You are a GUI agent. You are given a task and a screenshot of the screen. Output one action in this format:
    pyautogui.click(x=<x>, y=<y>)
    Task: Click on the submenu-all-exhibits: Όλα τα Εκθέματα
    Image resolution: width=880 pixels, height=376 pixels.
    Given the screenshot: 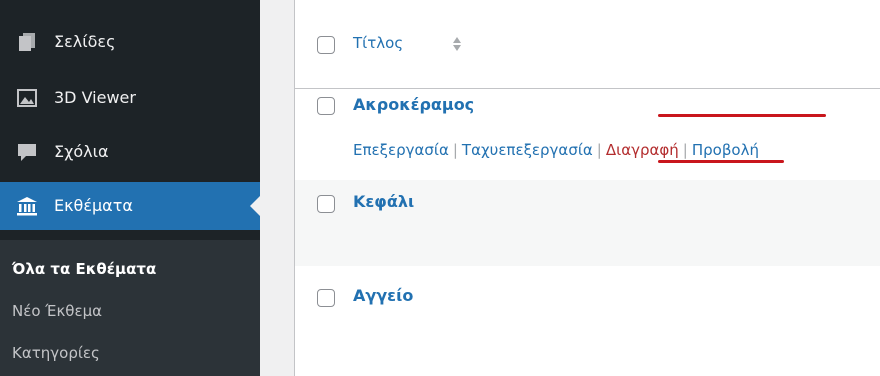 What is the action you would take?
    pyautogui.click(x=84, y=269)
    